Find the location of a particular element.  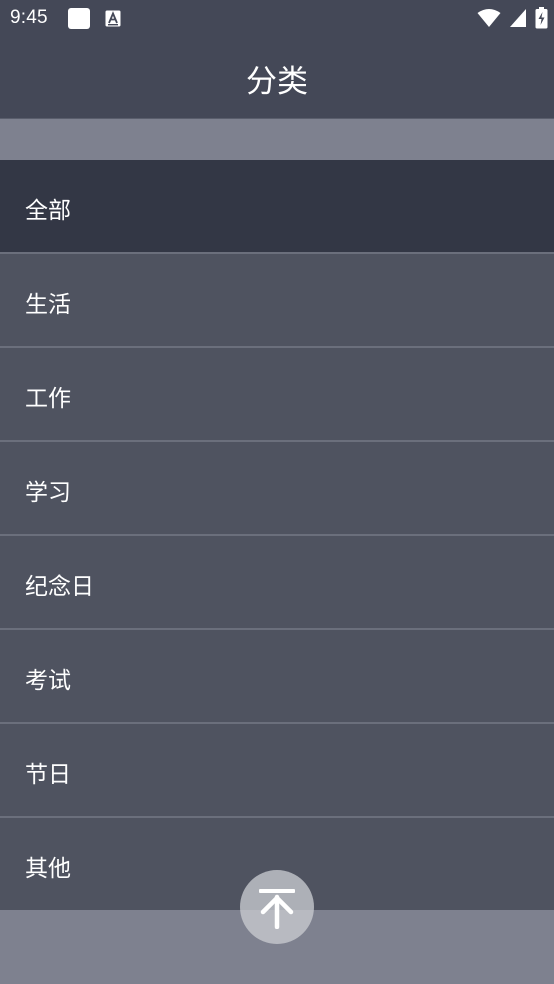

category-label: 纪念日 is located at coordinates (59, 587).